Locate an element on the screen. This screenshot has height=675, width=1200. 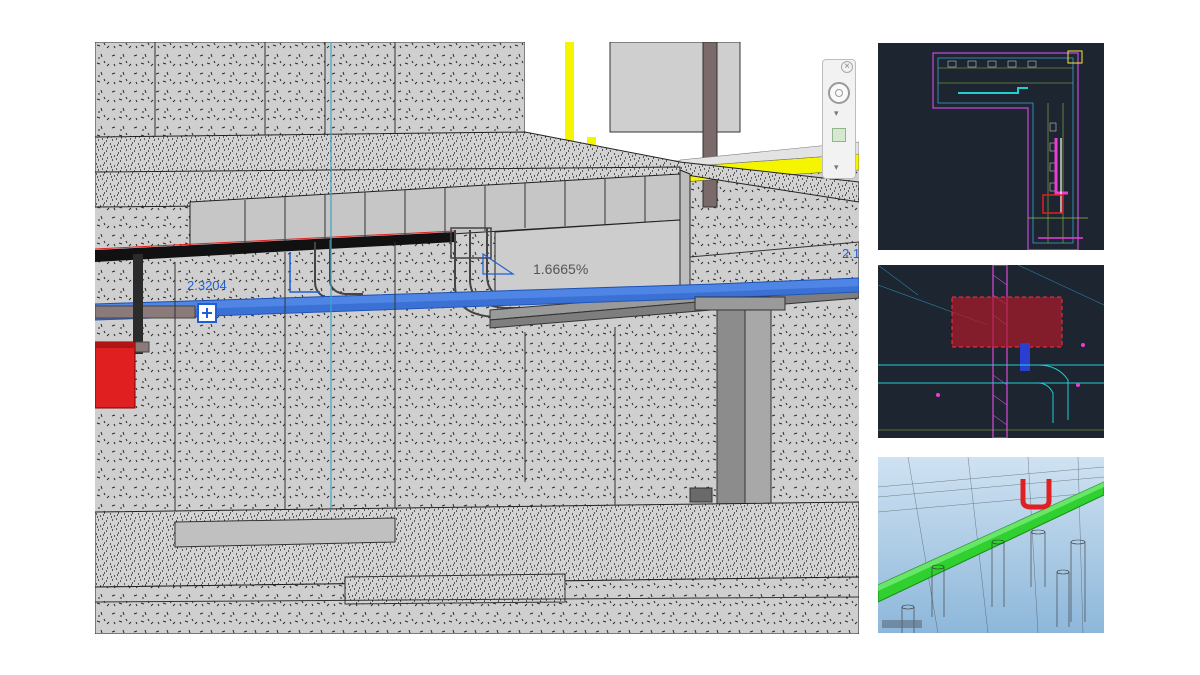
steering-wheel-icon is located at coordinates (839, 93).